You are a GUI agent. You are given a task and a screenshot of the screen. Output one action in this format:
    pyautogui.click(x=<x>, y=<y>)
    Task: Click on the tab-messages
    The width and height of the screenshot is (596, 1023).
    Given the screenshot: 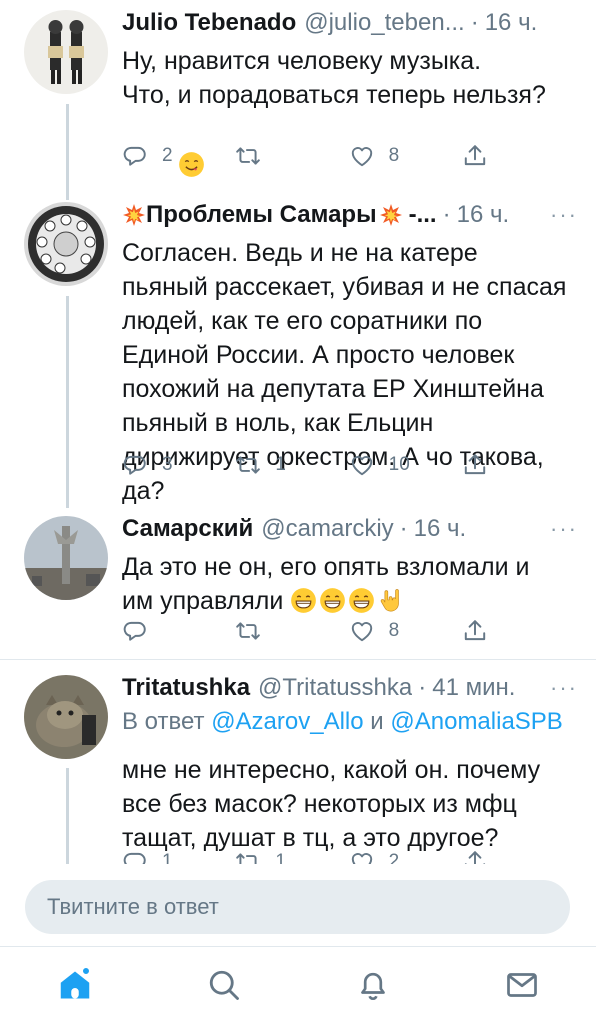 What is the action you would take?
    pyautogui.click(x=522, y=985)
    